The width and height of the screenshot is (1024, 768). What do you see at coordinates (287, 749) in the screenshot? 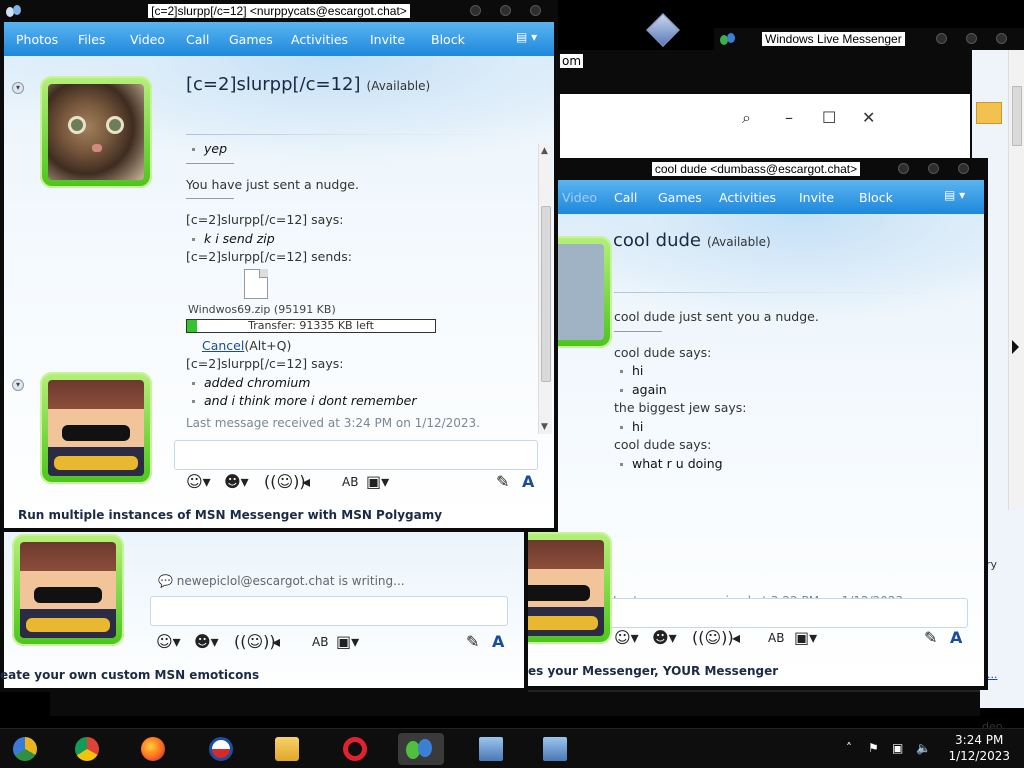
I see `file-explorer-icon` at bounding box center [287, 749].